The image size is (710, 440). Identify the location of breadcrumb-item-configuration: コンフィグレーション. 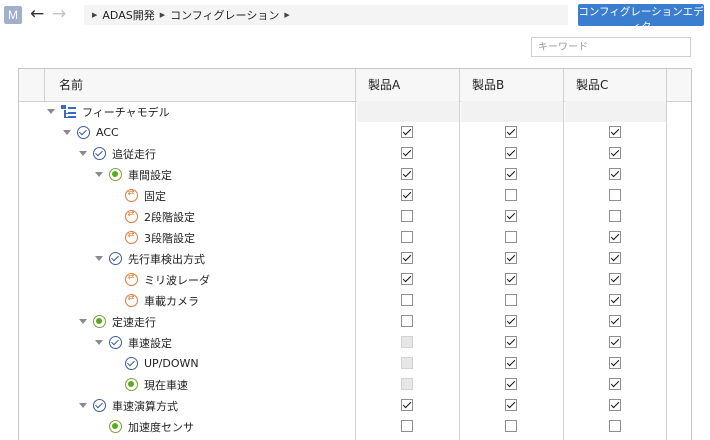
(224, 15).